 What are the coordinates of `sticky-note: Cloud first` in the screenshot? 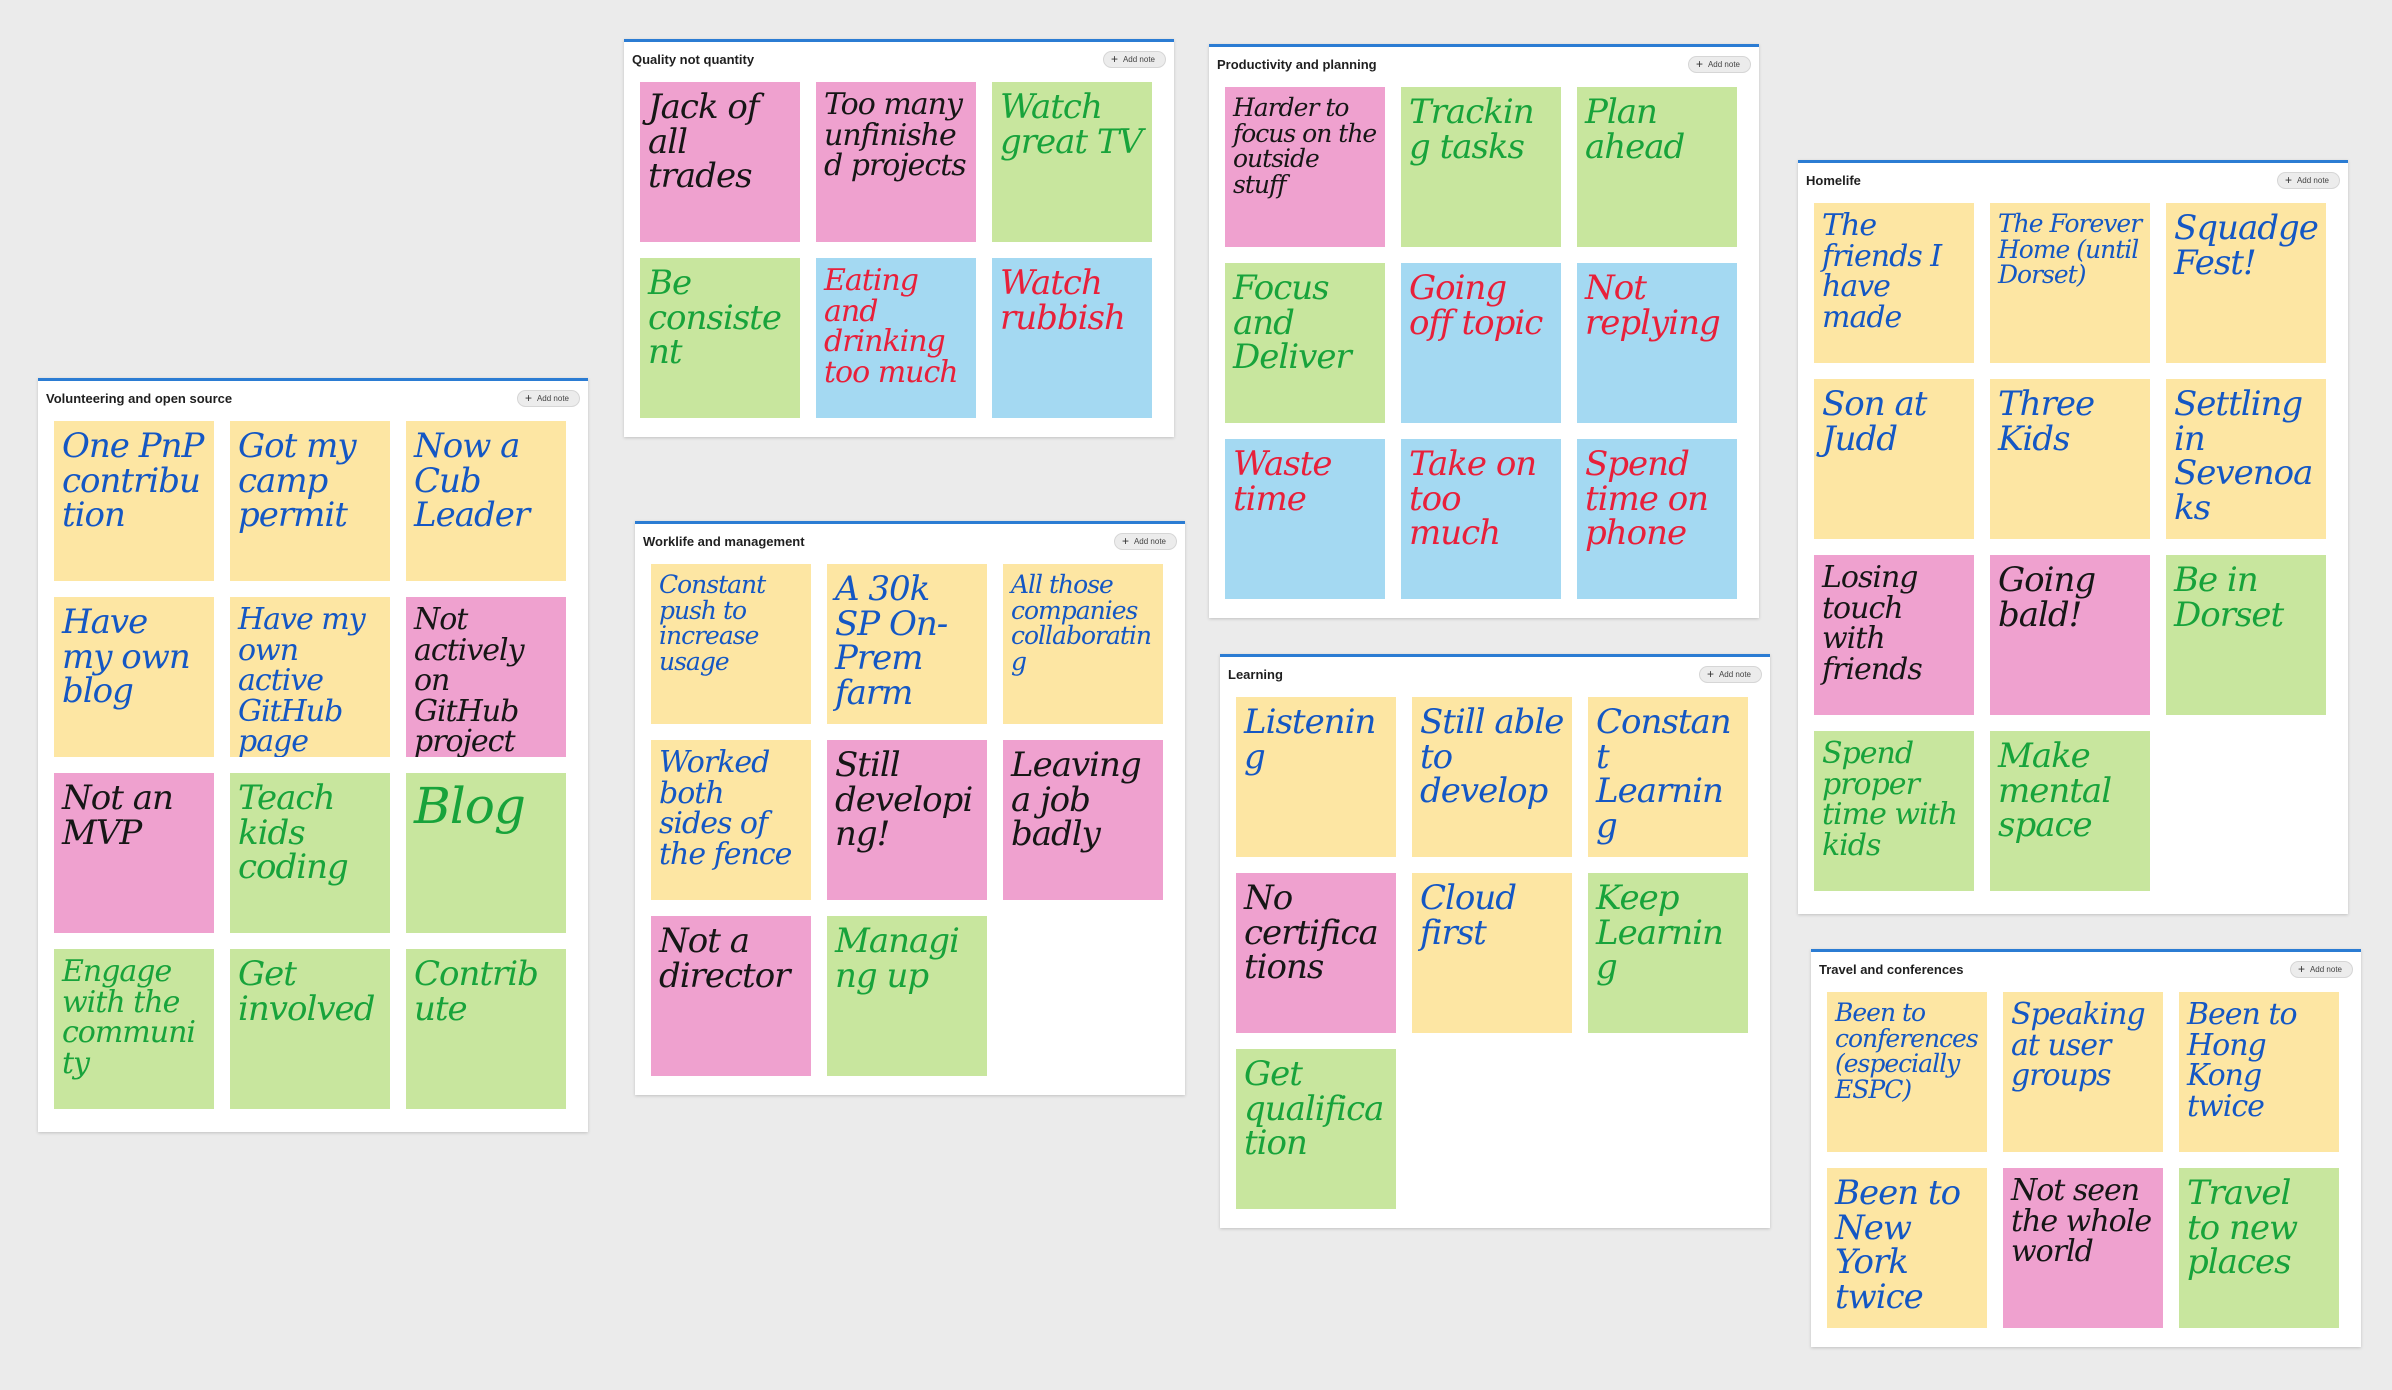 It's located at (1492, 953).